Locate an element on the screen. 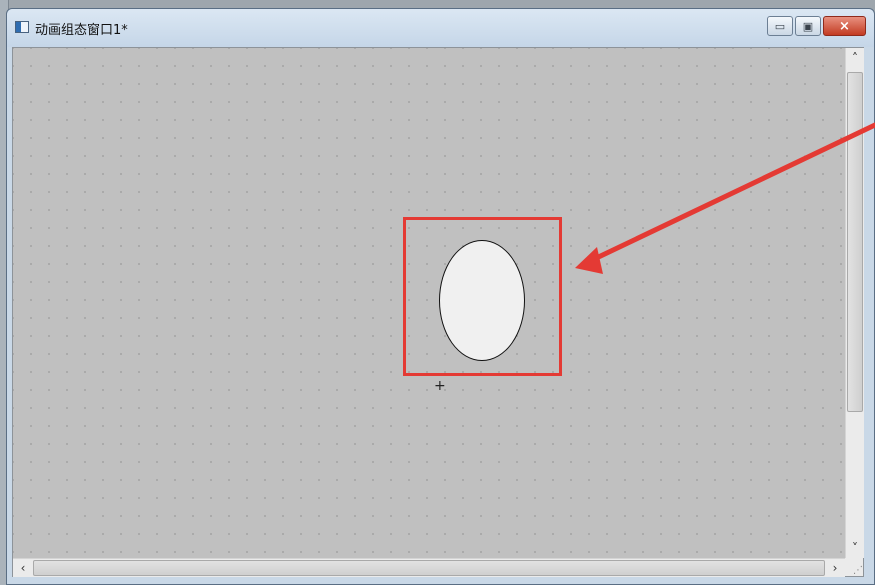 The width and height of the screenshot is (875, 585). vertical-scroll-thumb is located at coordinates (855, 242).